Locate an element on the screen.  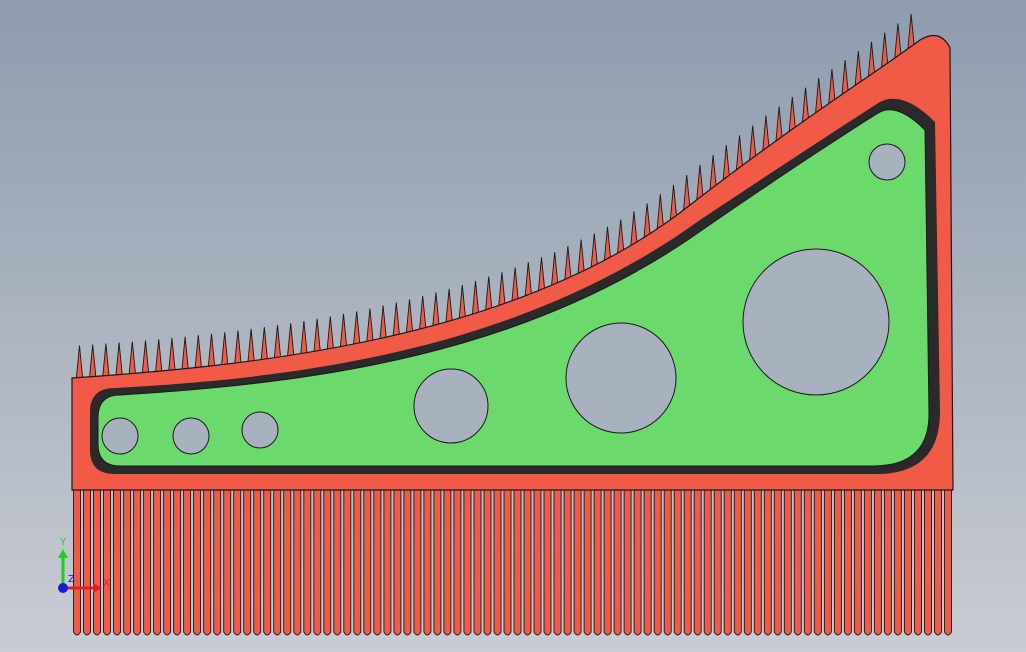
triad-z-label: Z is located at coordinates (71, 579).